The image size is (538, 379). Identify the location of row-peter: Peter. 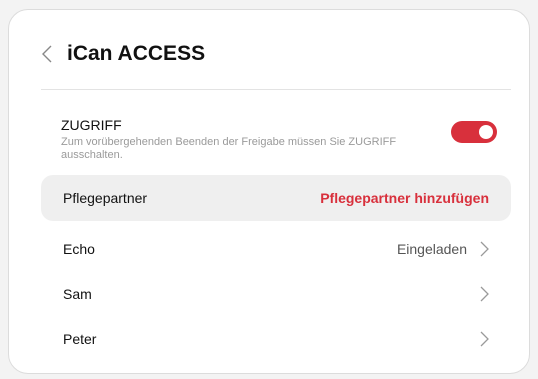
(276, 339).